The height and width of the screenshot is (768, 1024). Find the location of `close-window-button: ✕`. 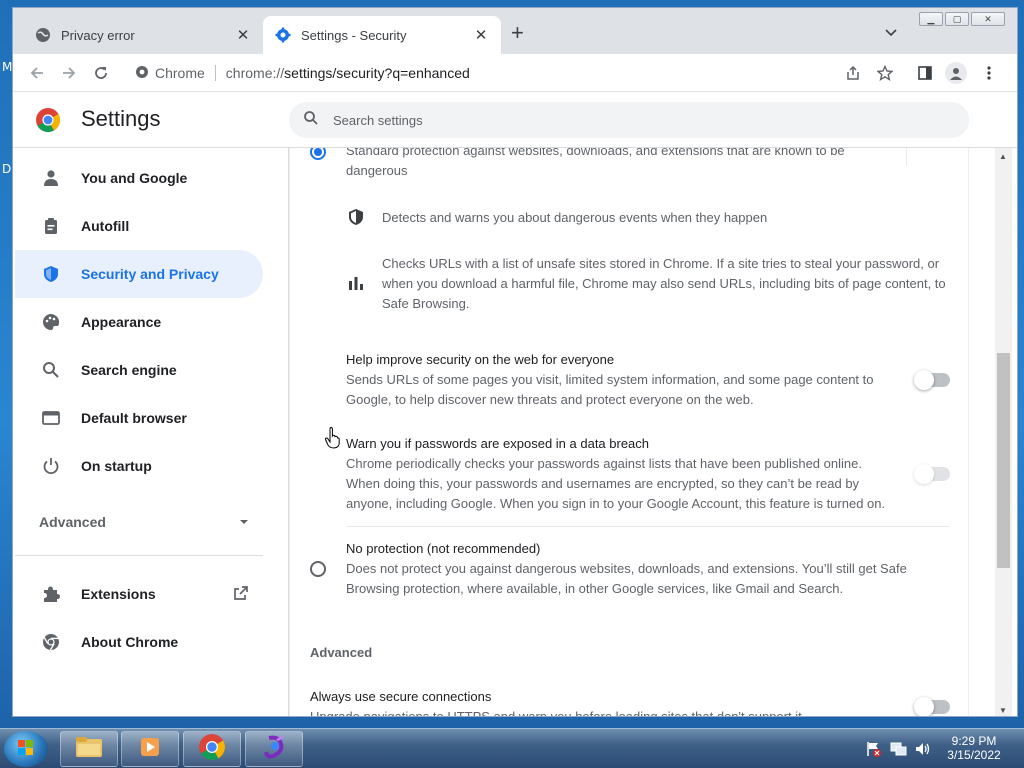

close-window-button: ✕ is located at coordinates (988, 19).